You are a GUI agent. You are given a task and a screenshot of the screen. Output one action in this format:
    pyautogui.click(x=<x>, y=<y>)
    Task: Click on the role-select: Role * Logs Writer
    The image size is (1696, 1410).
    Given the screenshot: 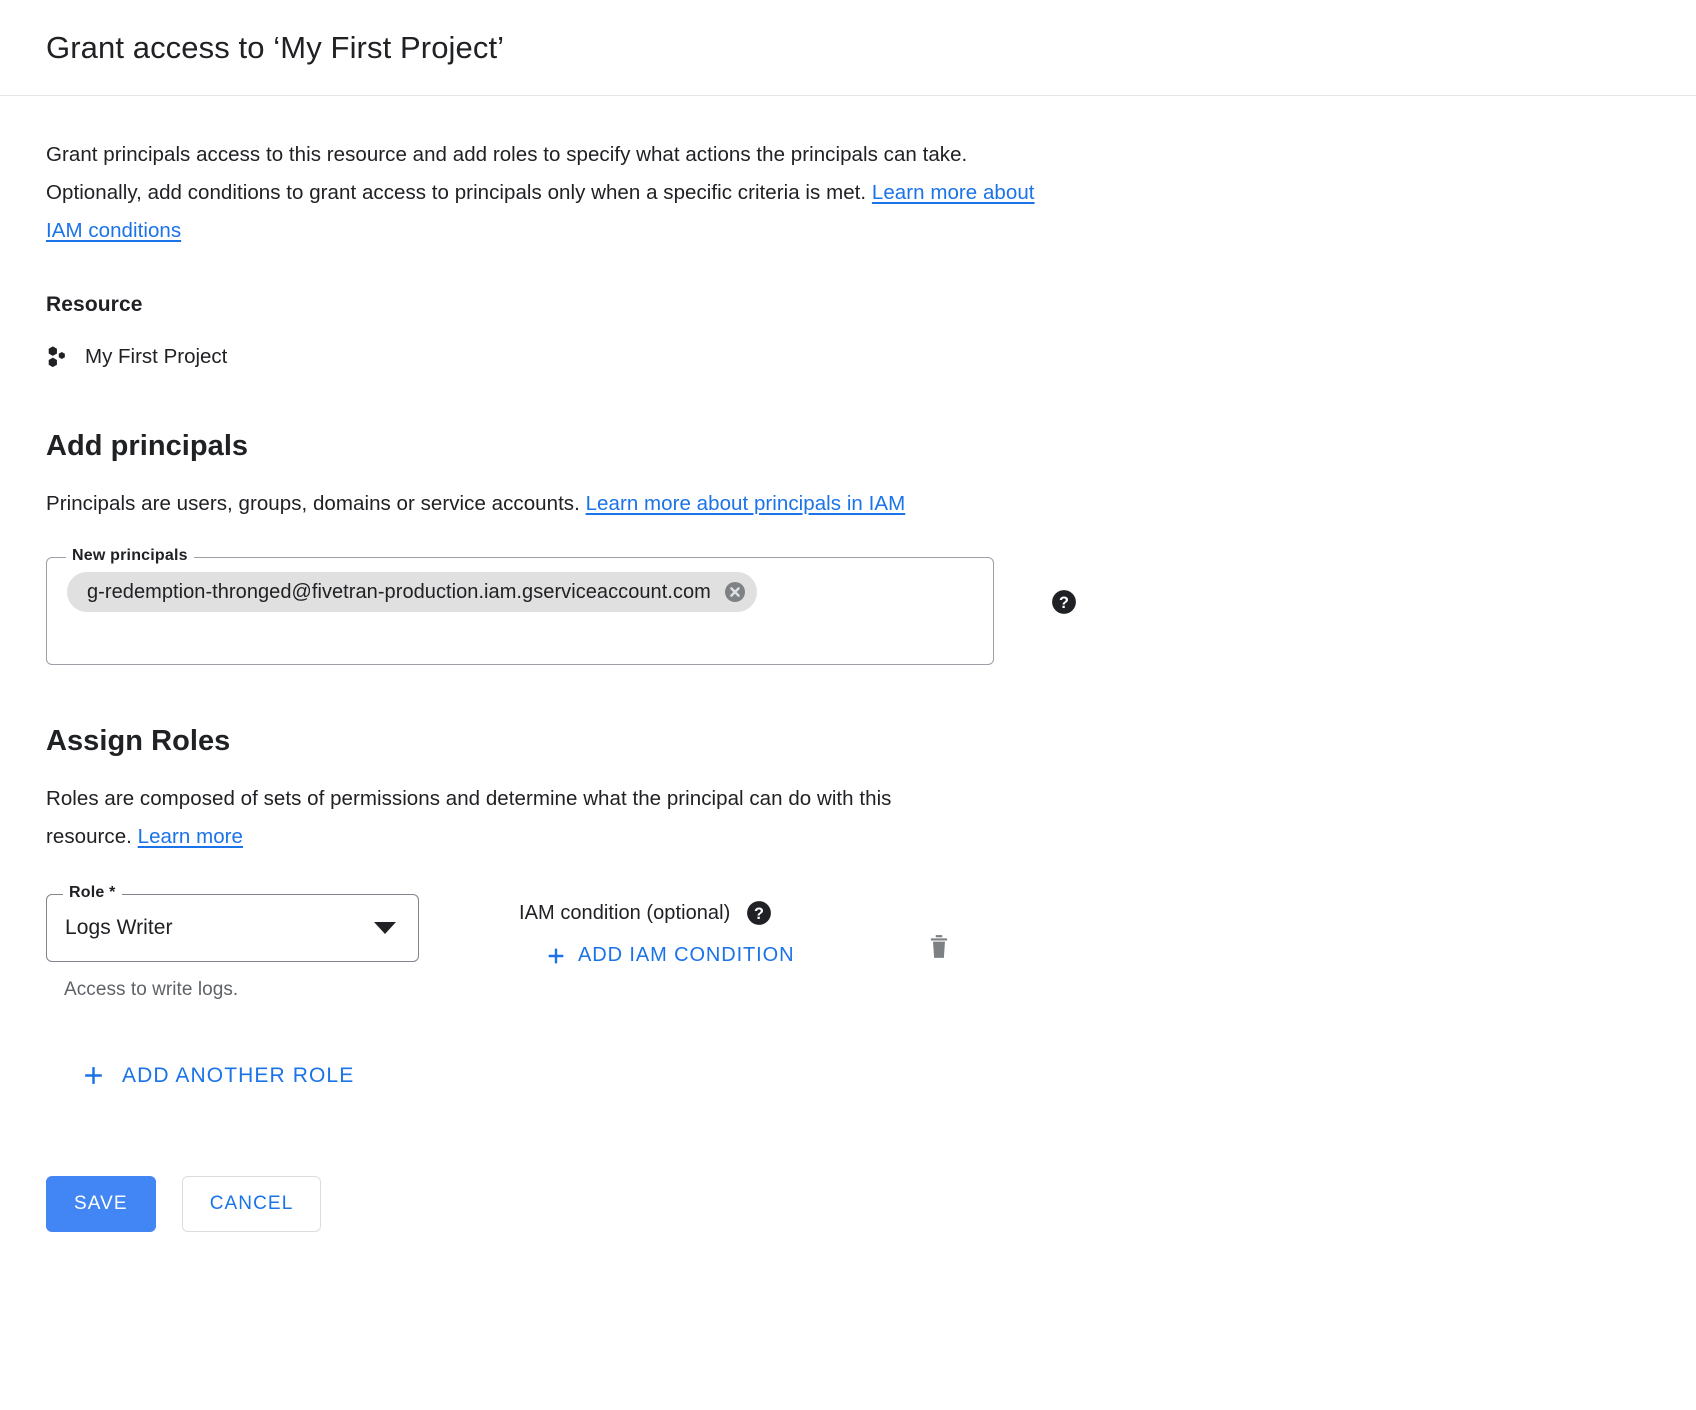 What is the action you would take?
    pyautogui.click(x=232, y=923)
    